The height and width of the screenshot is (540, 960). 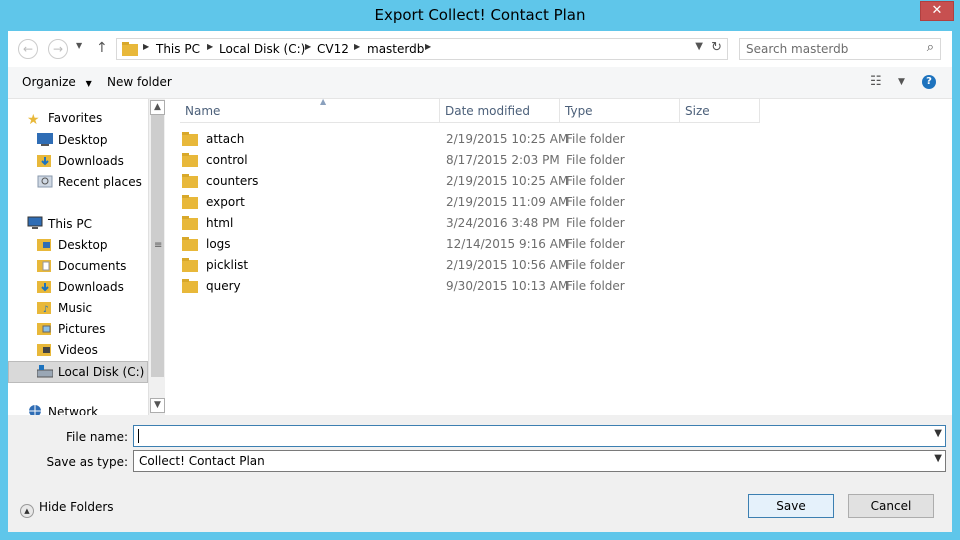 I want to click on column-name-label: Name, so click(x=203, y=111).